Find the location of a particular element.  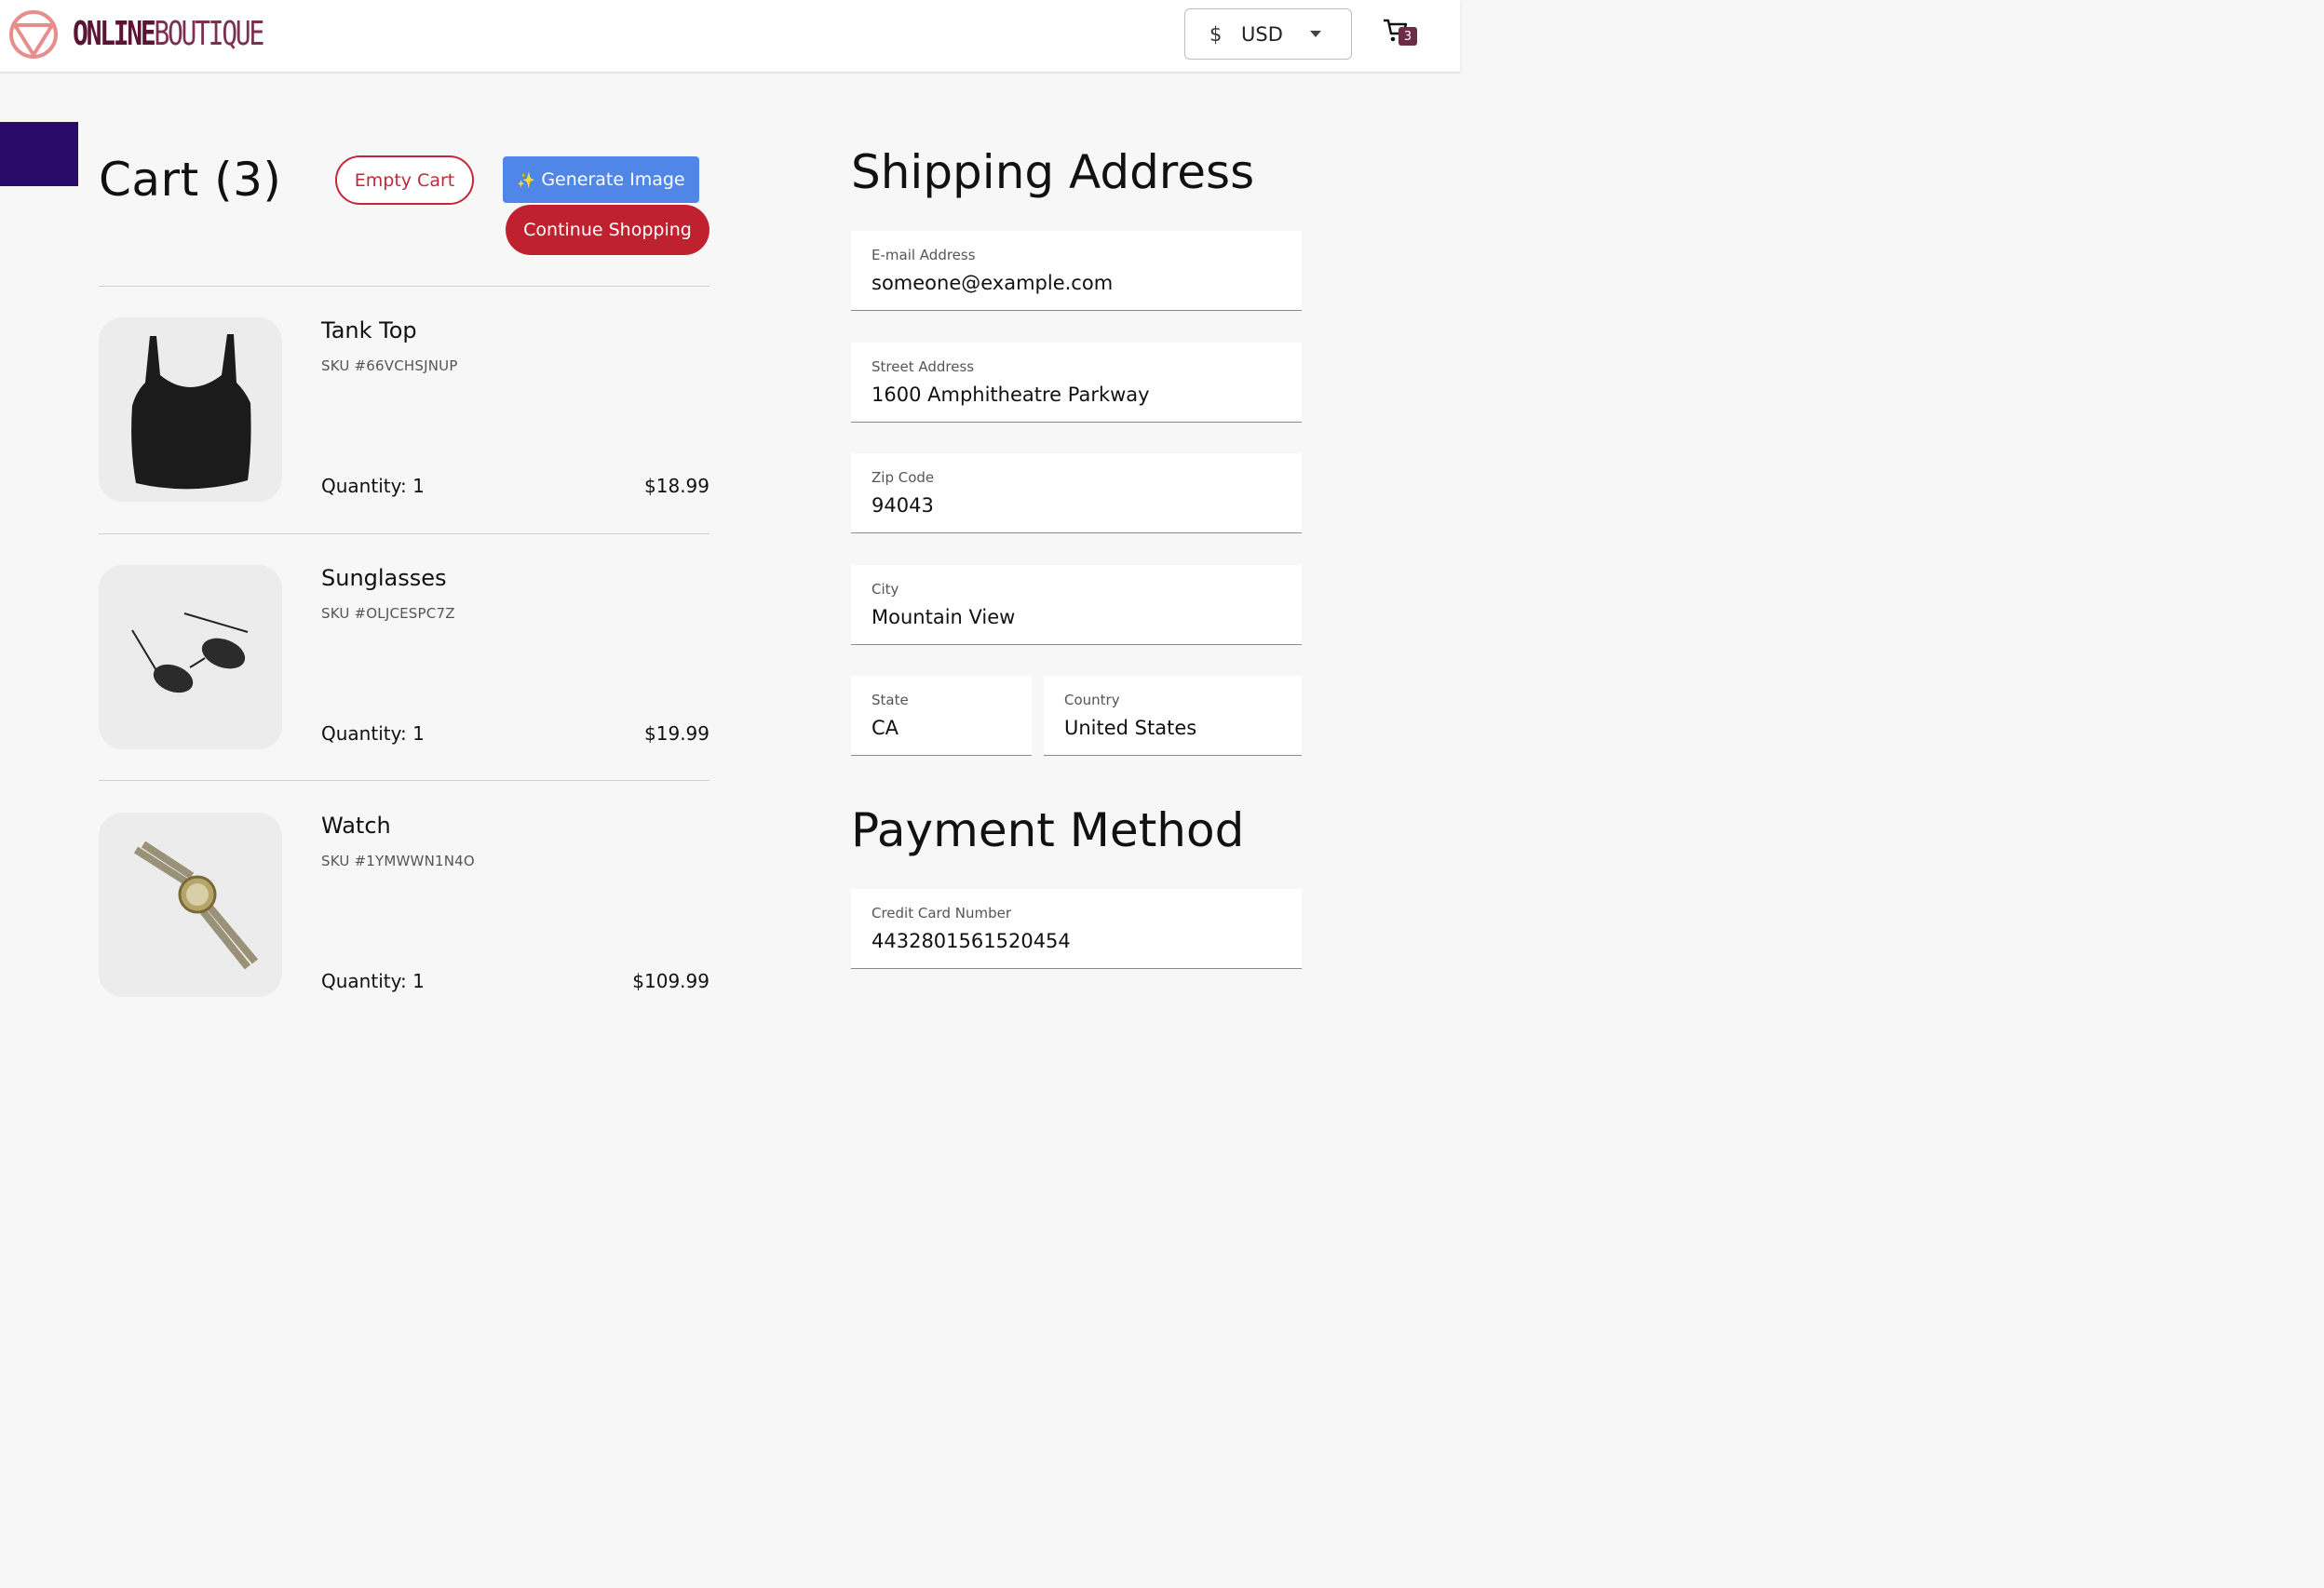

continue-shopping-button: Continue Shopping is located at coordinates (608, 230).